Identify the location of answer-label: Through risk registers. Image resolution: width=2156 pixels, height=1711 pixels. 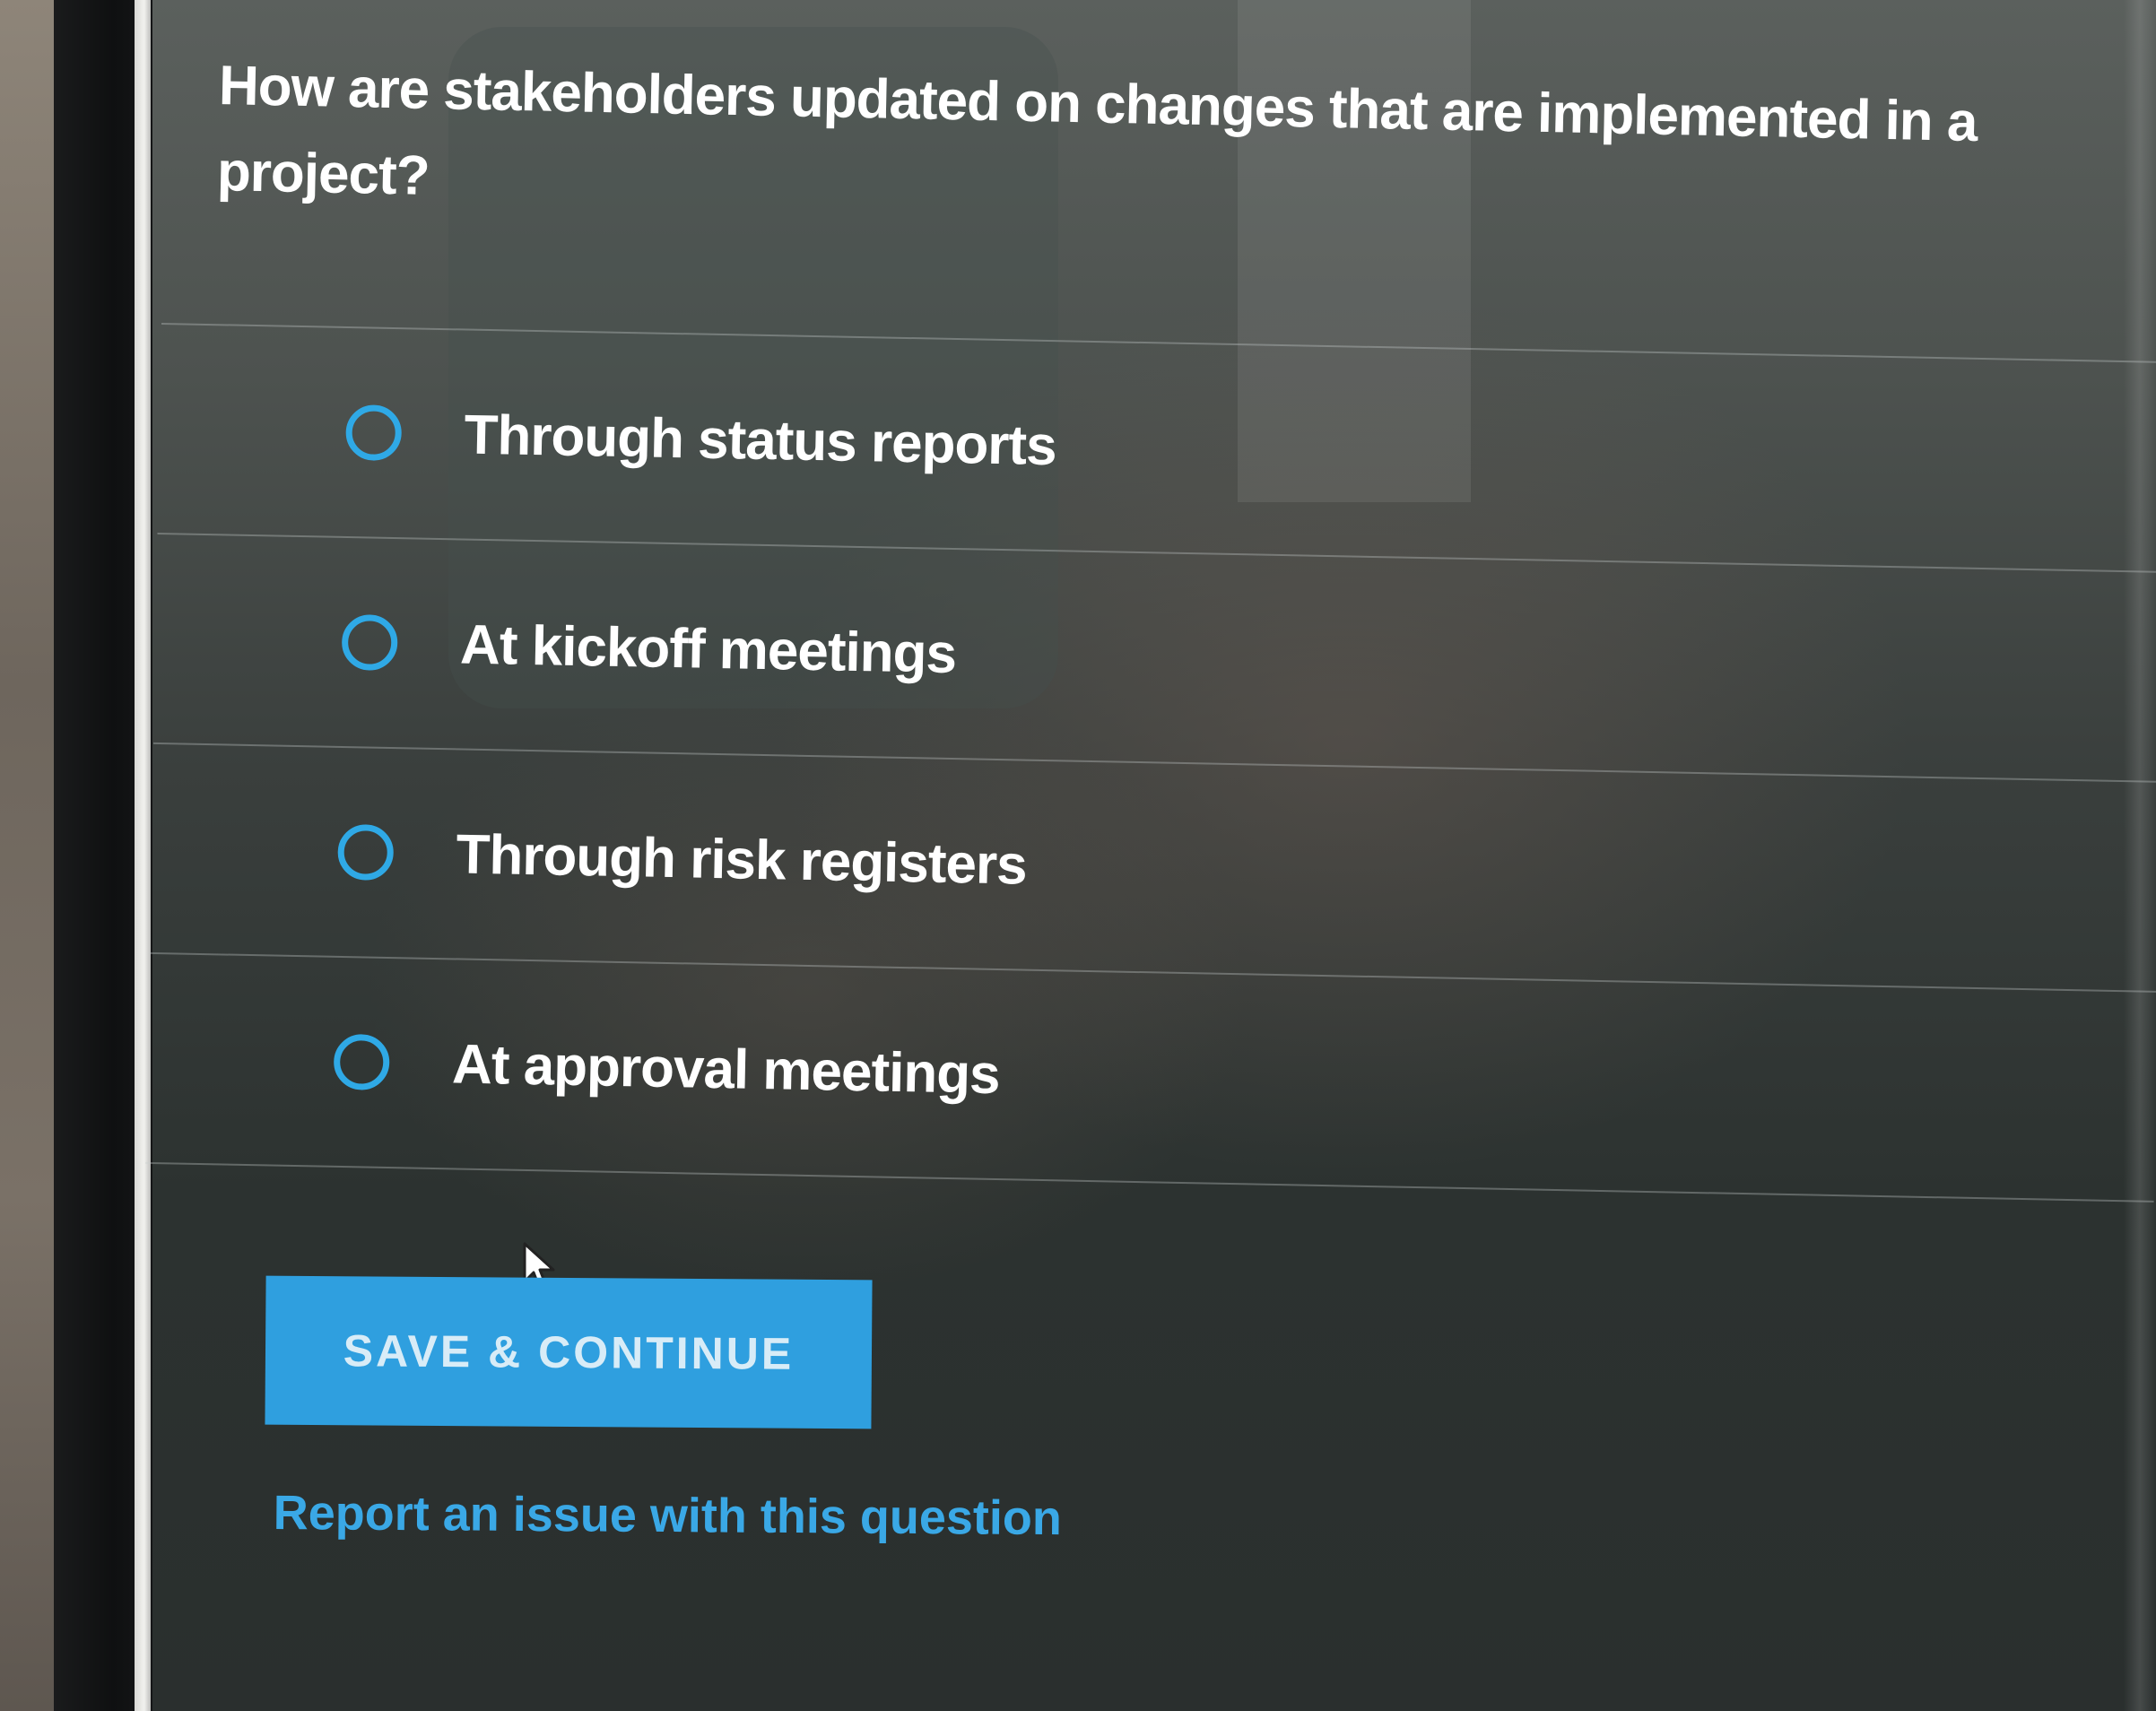
(742, 859).